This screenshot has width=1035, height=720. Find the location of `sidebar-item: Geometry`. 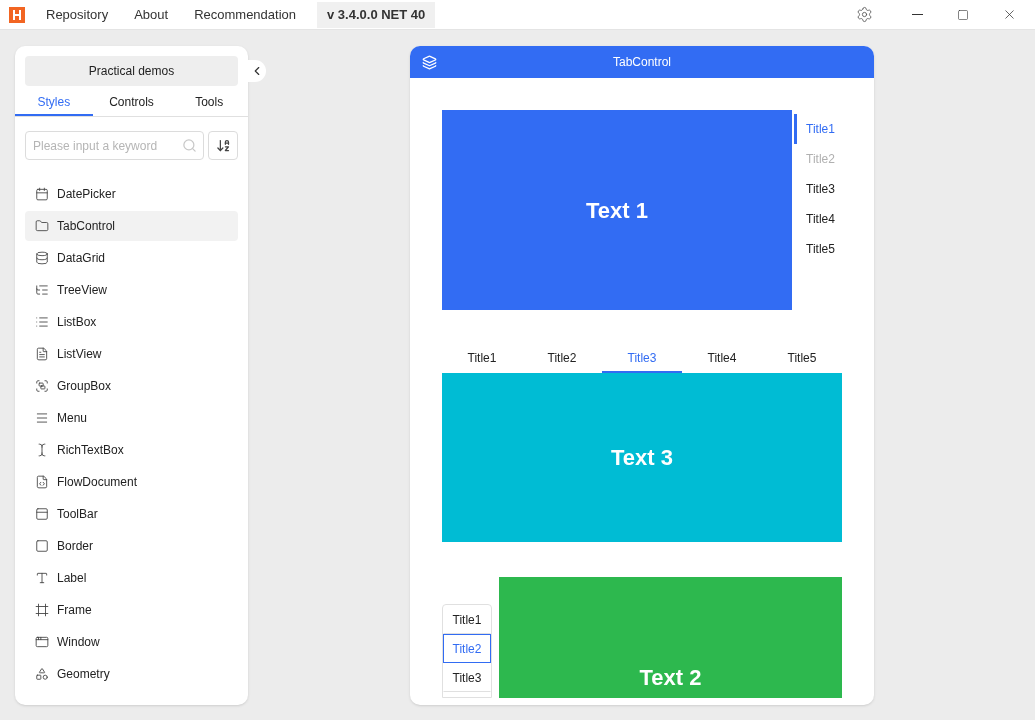

sidebar-item: Geometry is located at coordinates (131, 674).